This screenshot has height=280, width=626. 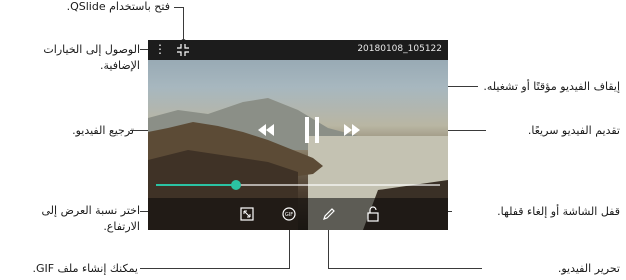 What do you see at coordinates (588, 268) in the screenshot?
I see `callout-edit: تحرير الفيديو.` at bounding box center [588, 268].